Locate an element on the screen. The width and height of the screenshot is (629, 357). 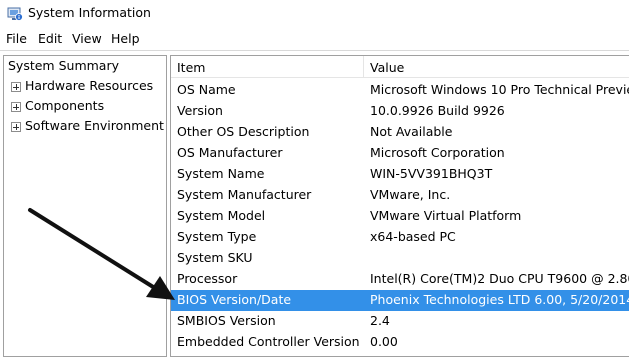
table-row: System Type x64-based PC is located at coordinates (400, 237).